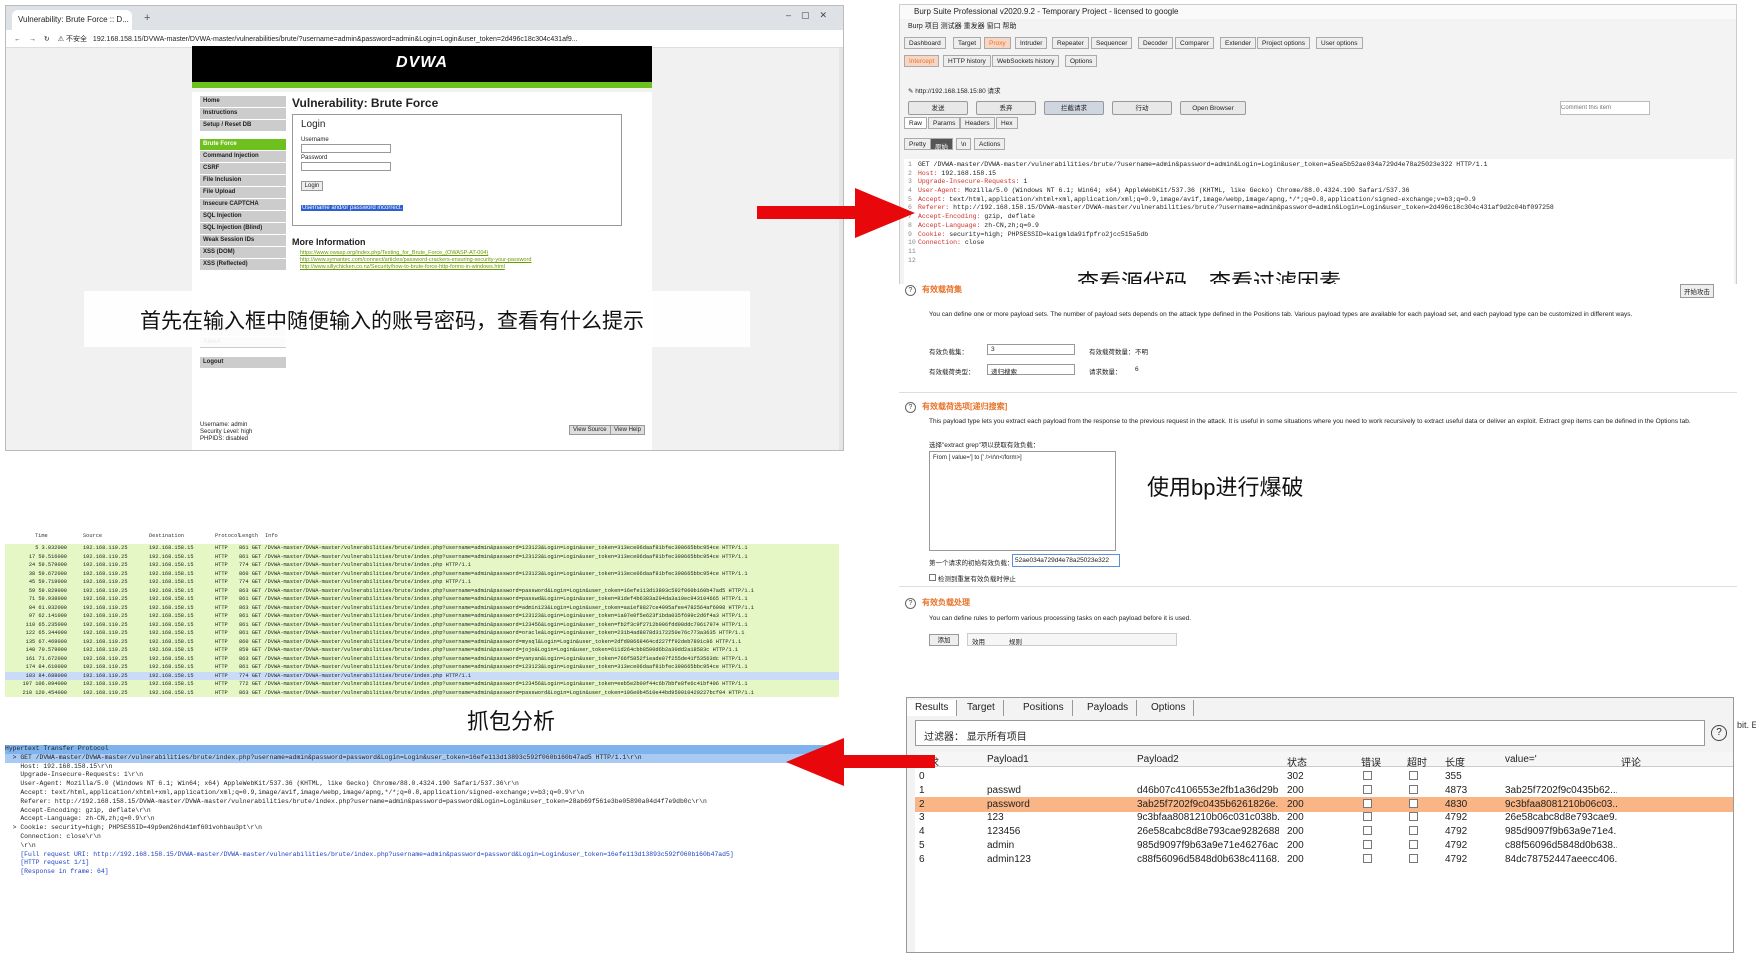 This screenshot has width=1756, height=967. I want to click on grep-items-list: From [ value='] to [' />\r\n</form>], so click(1022, 501).